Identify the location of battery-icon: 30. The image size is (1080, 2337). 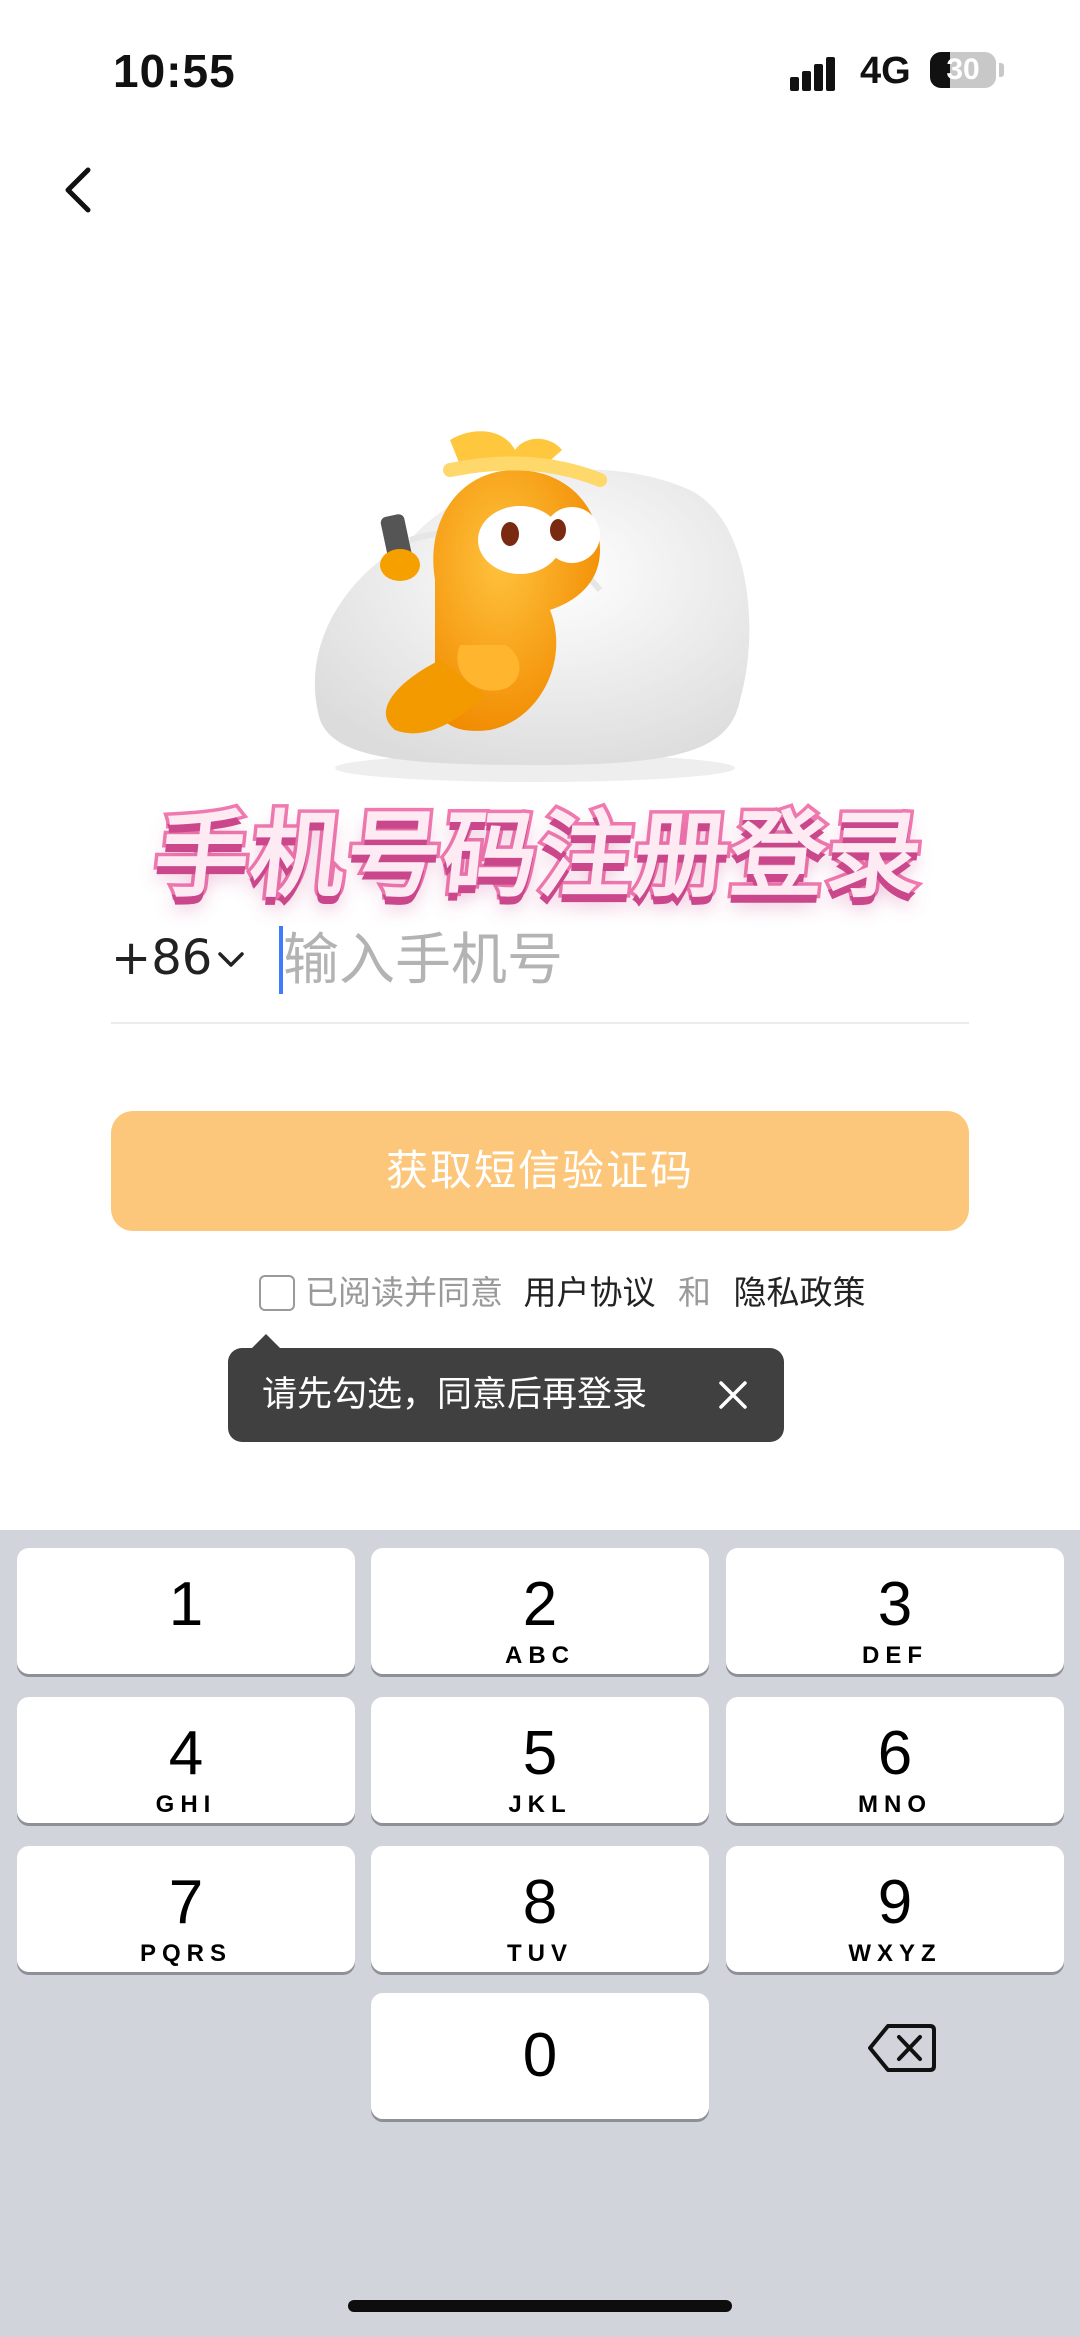
(963, 70).